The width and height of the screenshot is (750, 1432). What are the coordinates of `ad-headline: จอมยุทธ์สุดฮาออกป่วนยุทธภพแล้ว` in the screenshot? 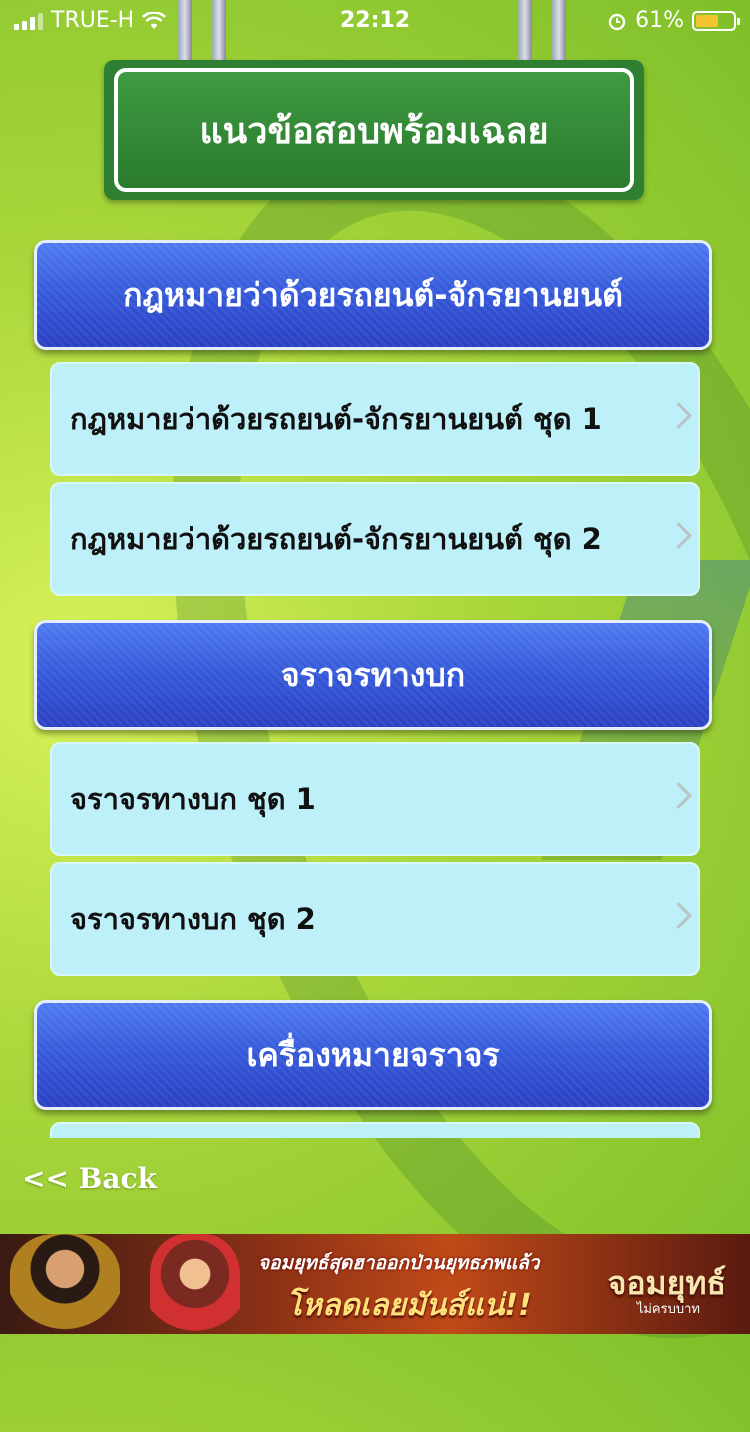 It's located at (399, 1263).